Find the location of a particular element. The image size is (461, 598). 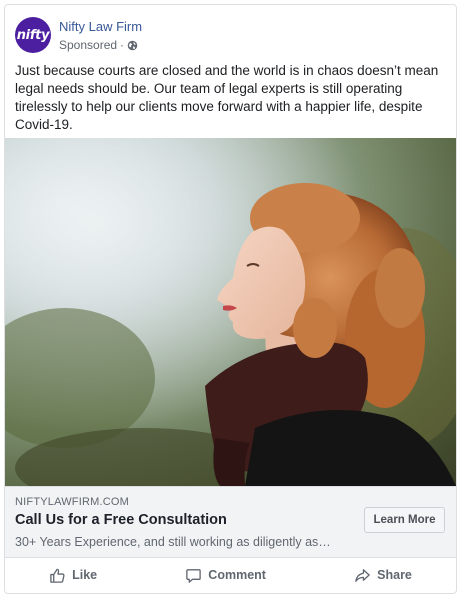

avatar-logo-text: nifty is located at coordinates (33, 35).